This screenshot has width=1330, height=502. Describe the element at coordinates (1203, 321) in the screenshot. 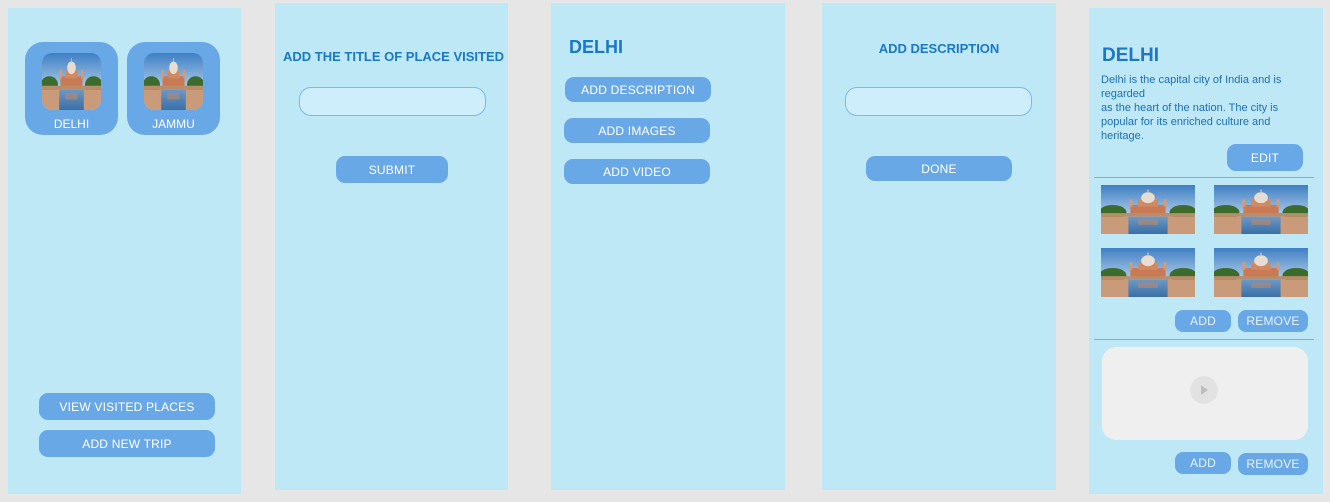

I see `add-image-button: ADD` at that location.